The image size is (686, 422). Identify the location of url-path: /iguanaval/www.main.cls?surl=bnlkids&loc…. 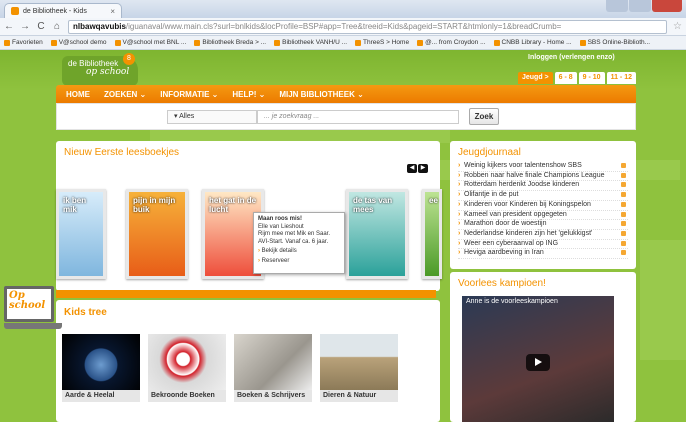
(343, 26).